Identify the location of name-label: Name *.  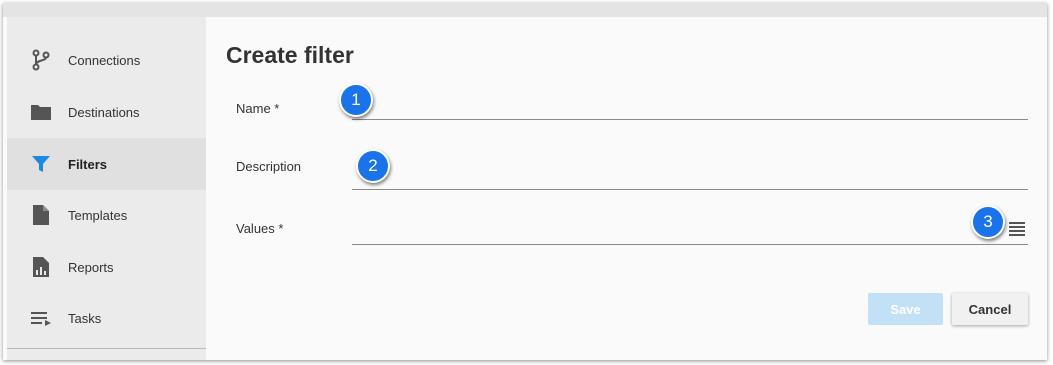
(258, 108).